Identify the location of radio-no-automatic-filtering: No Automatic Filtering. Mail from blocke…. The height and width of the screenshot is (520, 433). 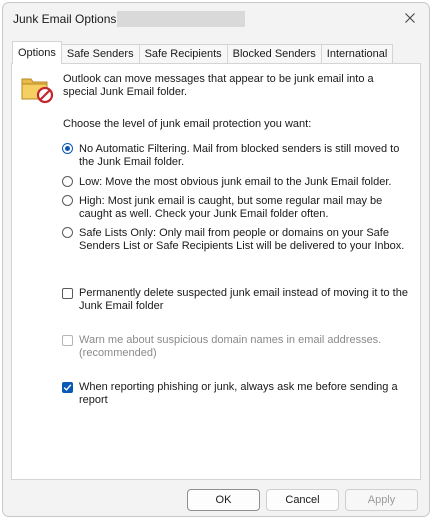
(237, 156).